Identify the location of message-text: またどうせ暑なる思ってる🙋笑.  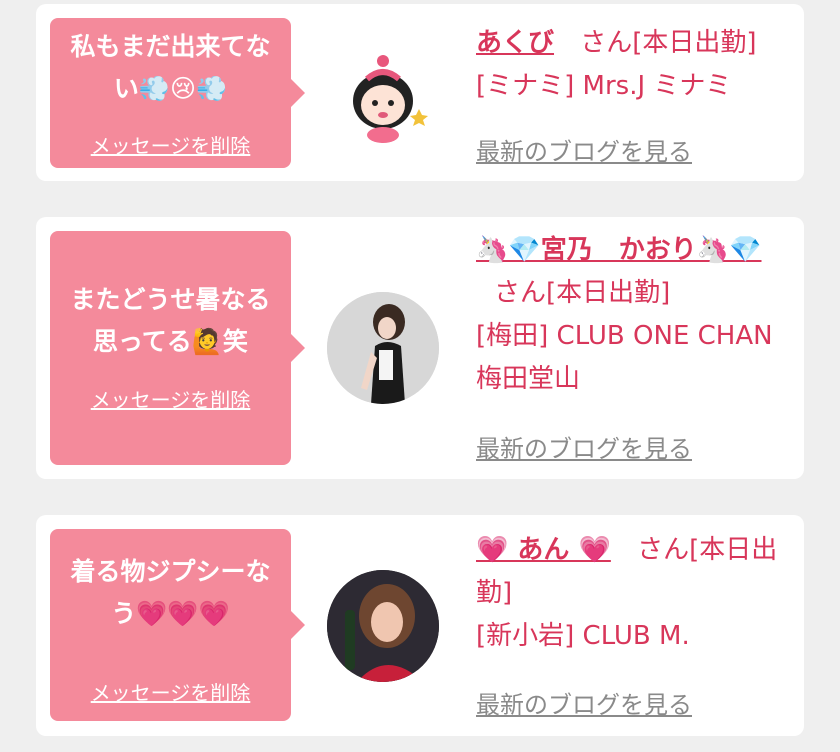
(170, 320).